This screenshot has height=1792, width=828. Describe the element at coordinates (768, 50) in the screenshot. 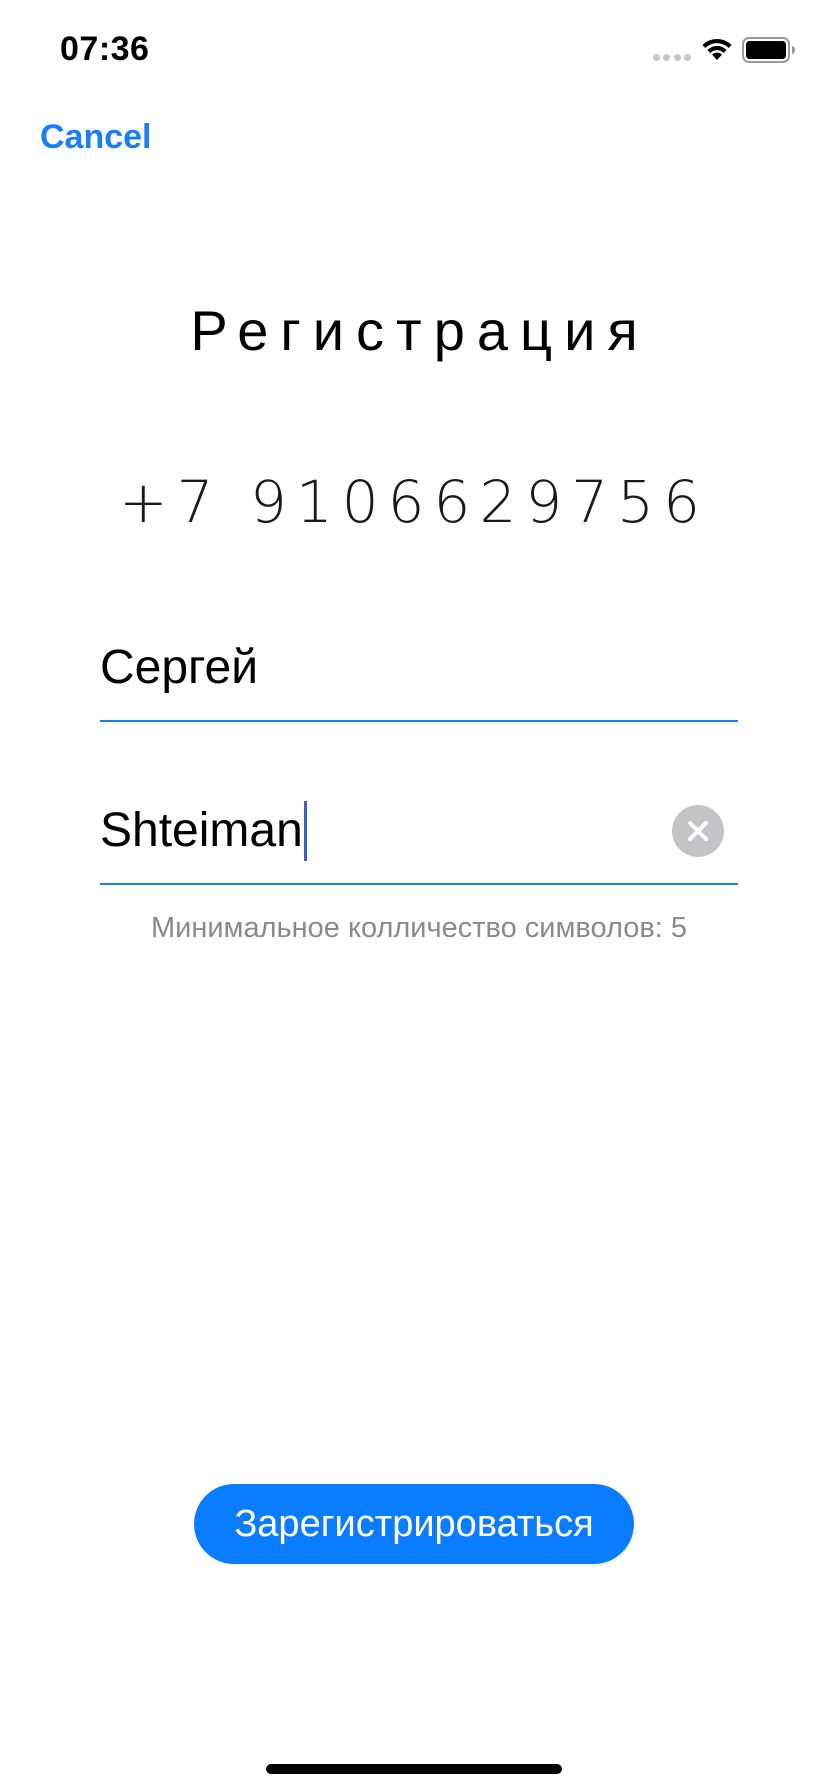

I see `battery-icon` at that location.